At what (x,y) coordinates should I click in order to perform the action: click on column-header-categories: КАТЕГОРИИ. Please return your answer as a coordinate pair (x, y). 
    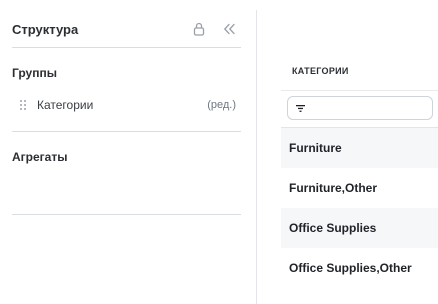
    Looking at the image, I should click on (320, 71).